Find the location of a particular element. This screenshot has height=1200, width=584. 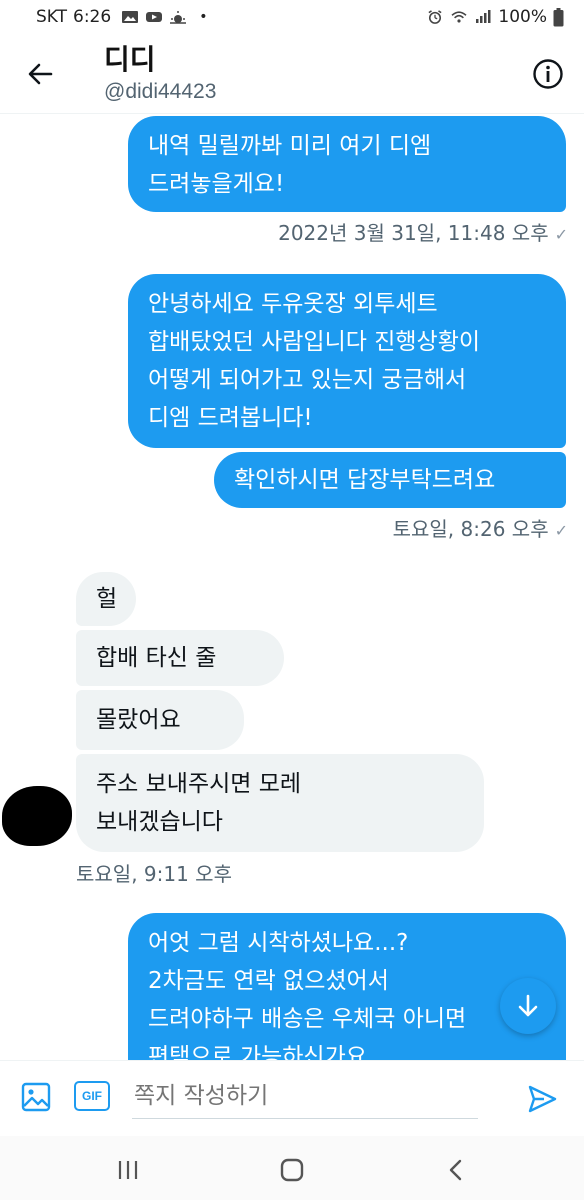

message-bubble-received: 합배 타신 줄 is located at coordinates (180, 658).